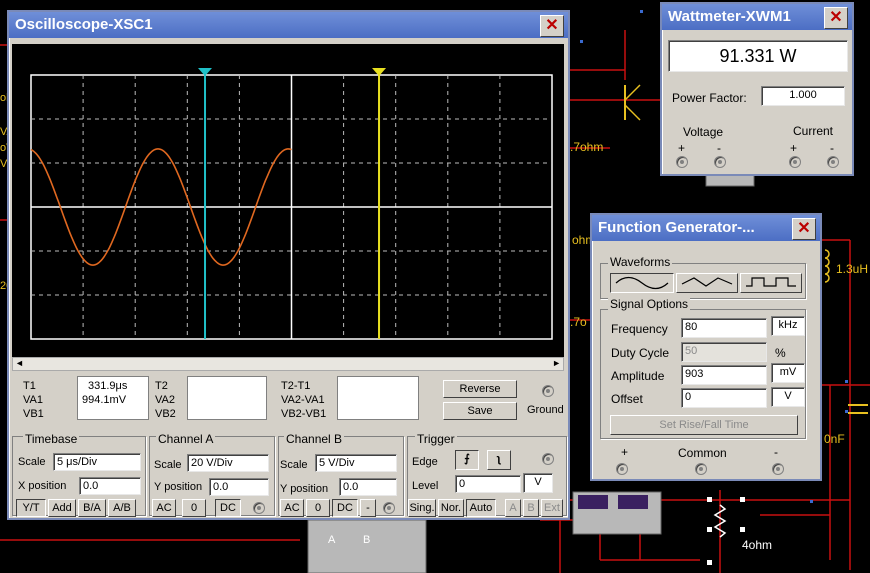  I want to click on channel-a-scale-field: 20 V/Div, so click(228, 463).